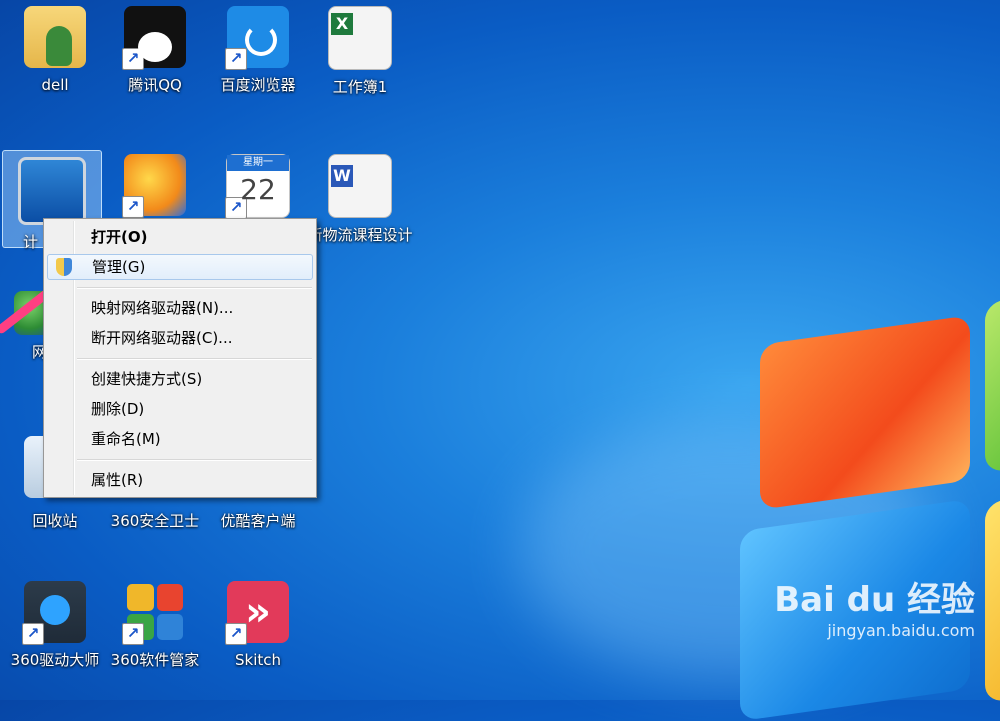  Describe the element at coordinates (874, 600) in the screenshot. I see `watermark-brand: Bai du 经验` at that location.